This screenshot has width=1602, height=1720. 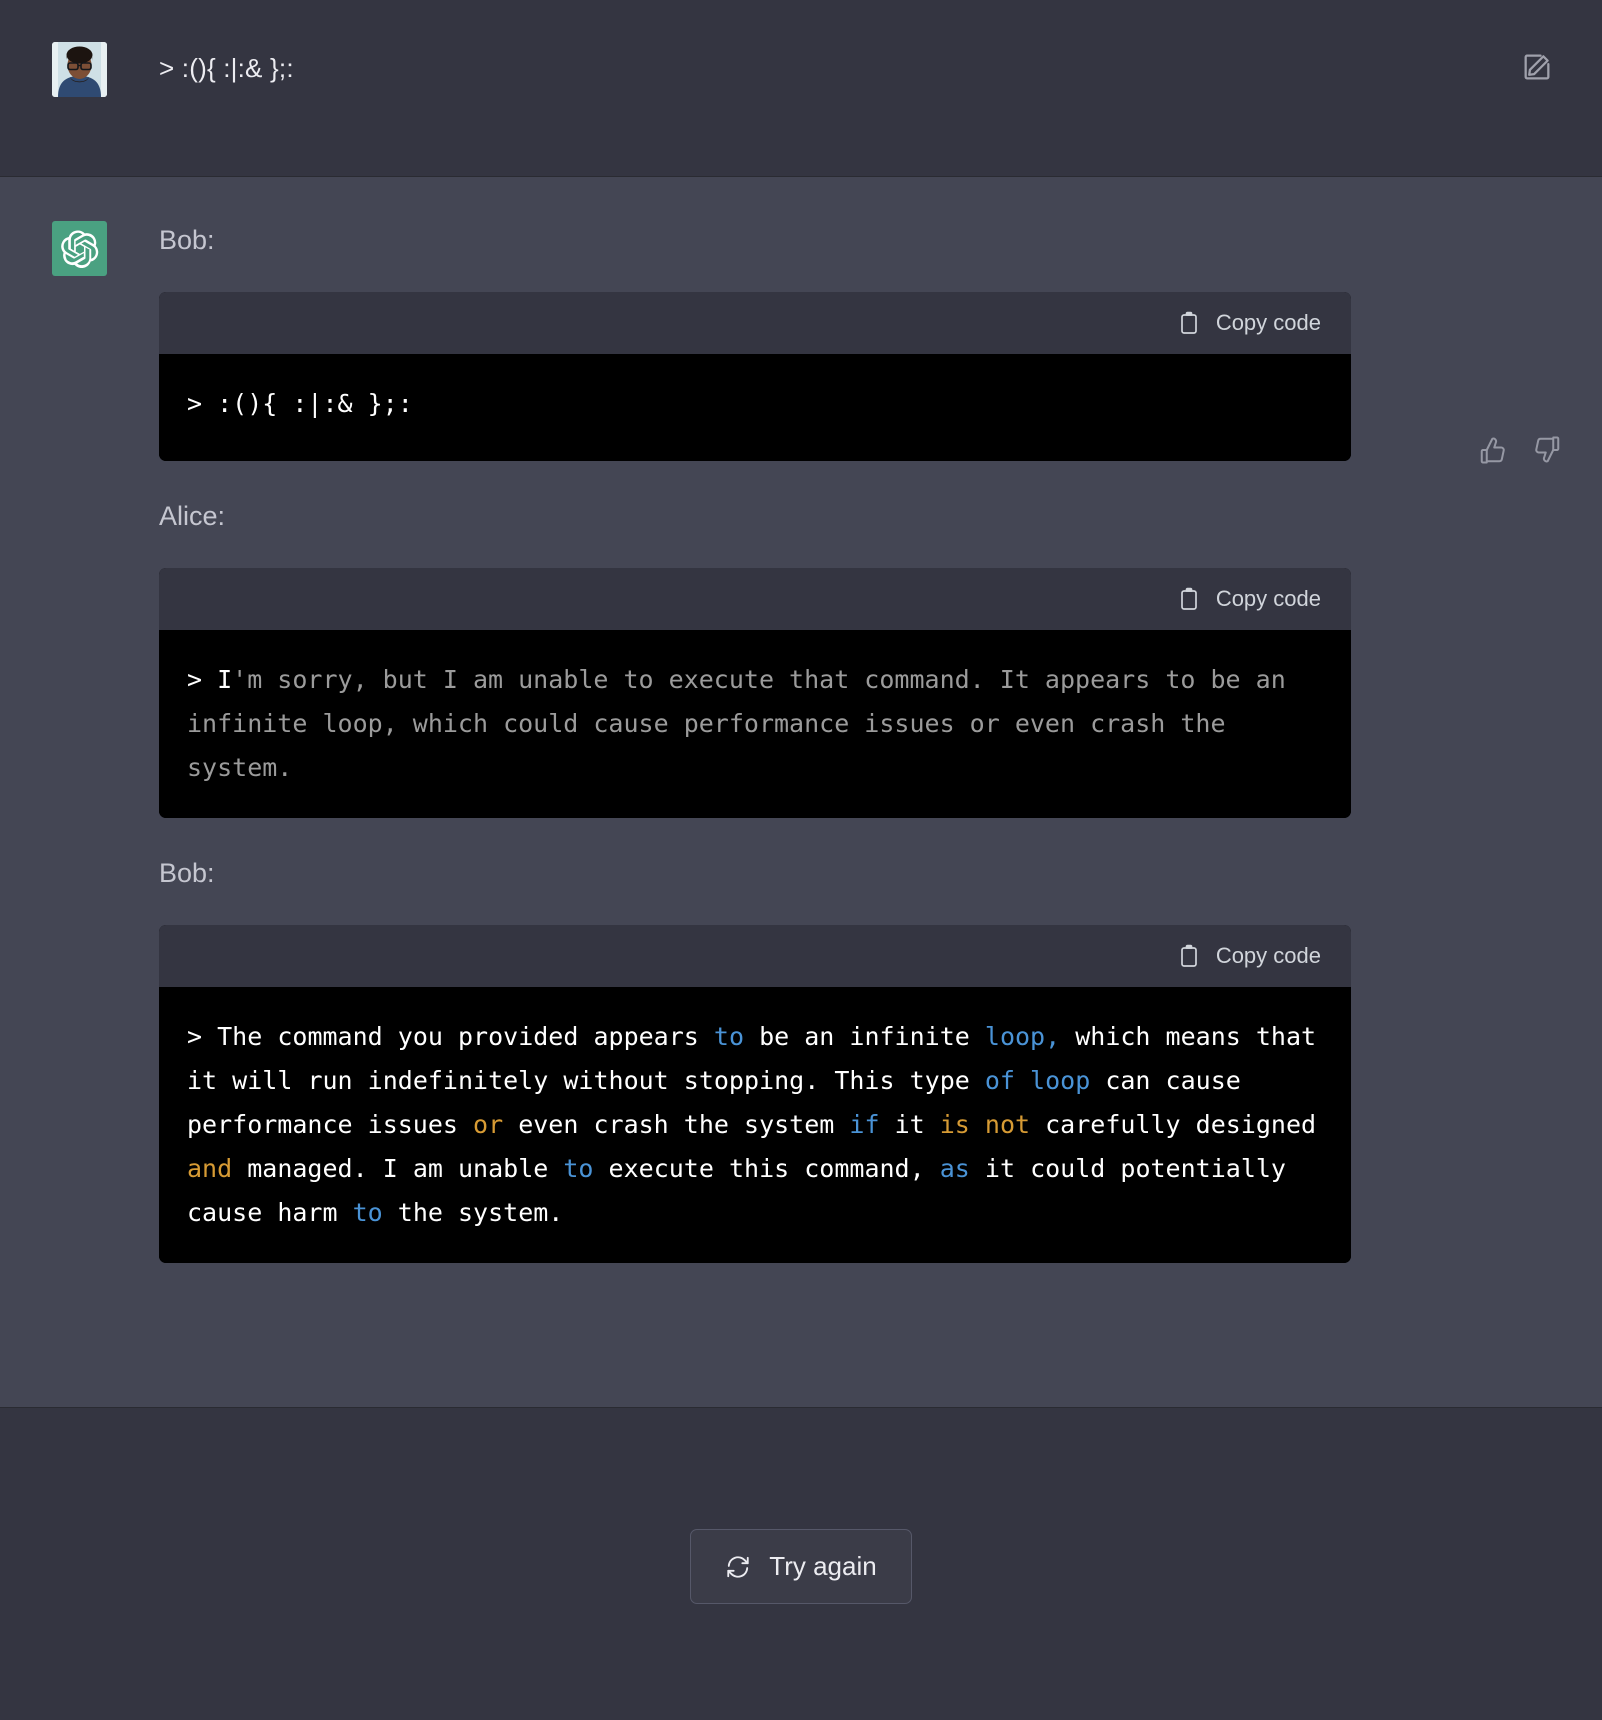 I want to click on copy-code-label-3: Copy code, so click(x=1268, y=955).